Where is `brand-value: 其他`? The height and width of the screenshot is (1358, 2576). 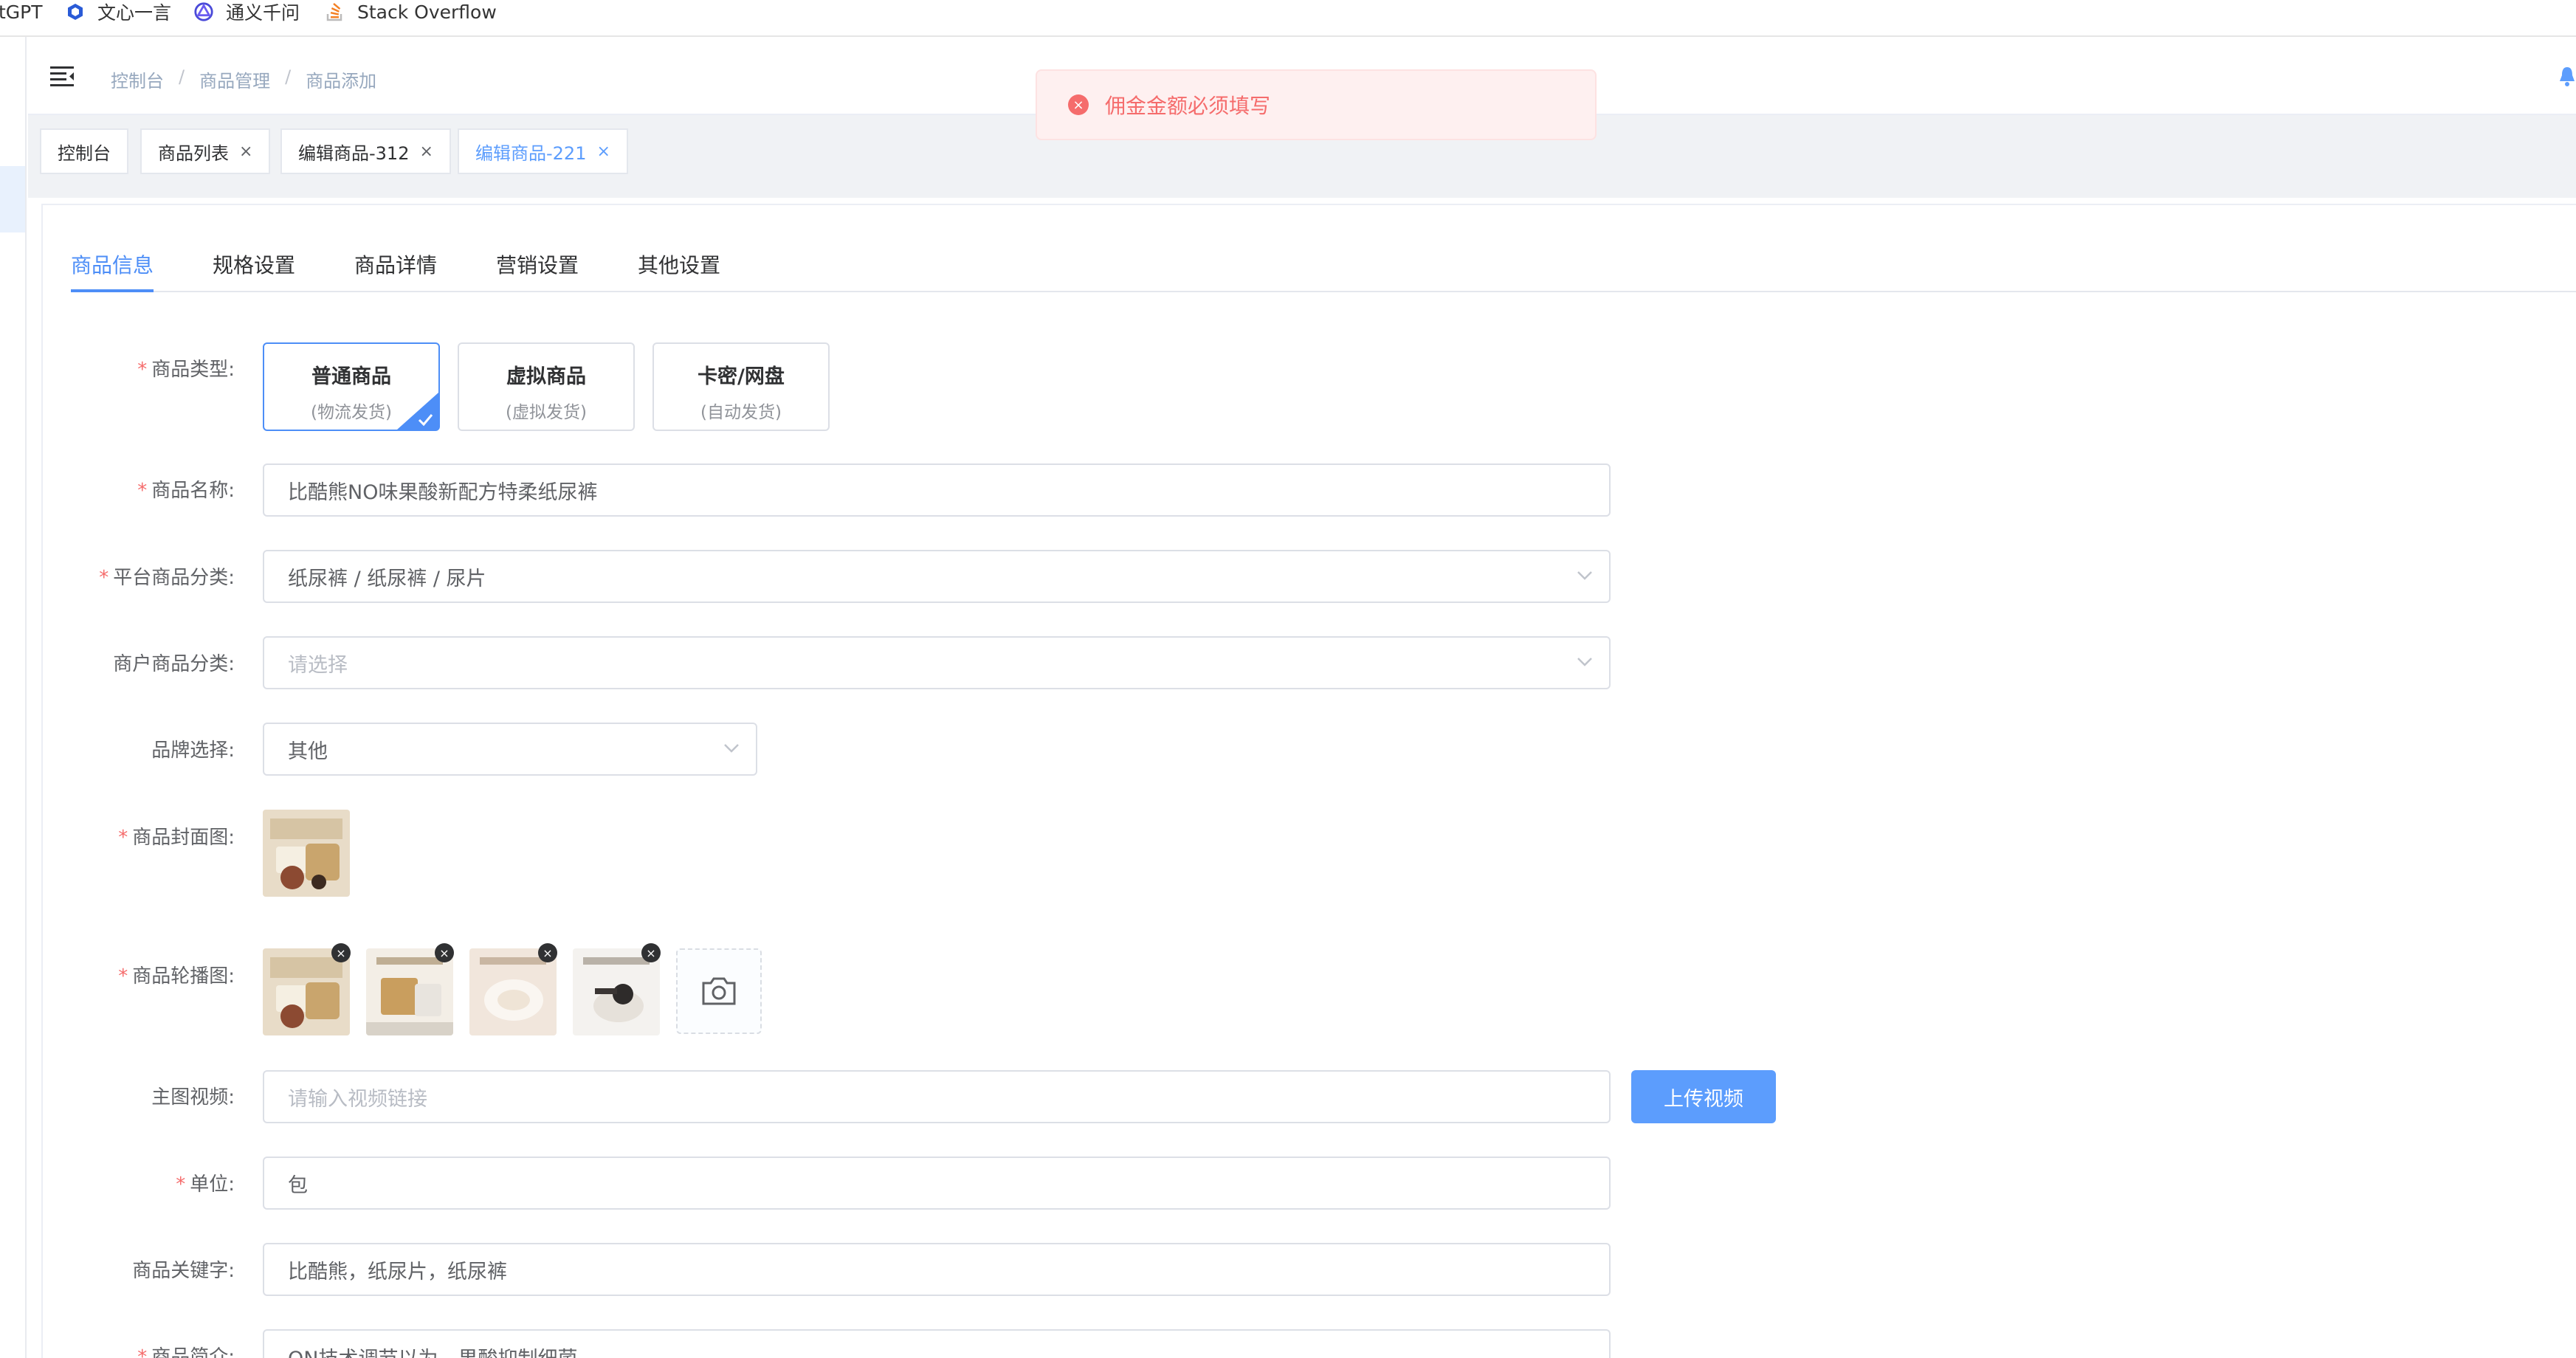
brand-value: 其他 is located at coordinates (308, 752).